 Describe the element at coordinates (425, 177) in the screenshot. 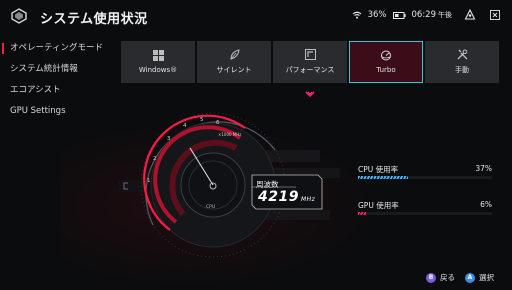

I see `cpu-usage-bar` at that location.